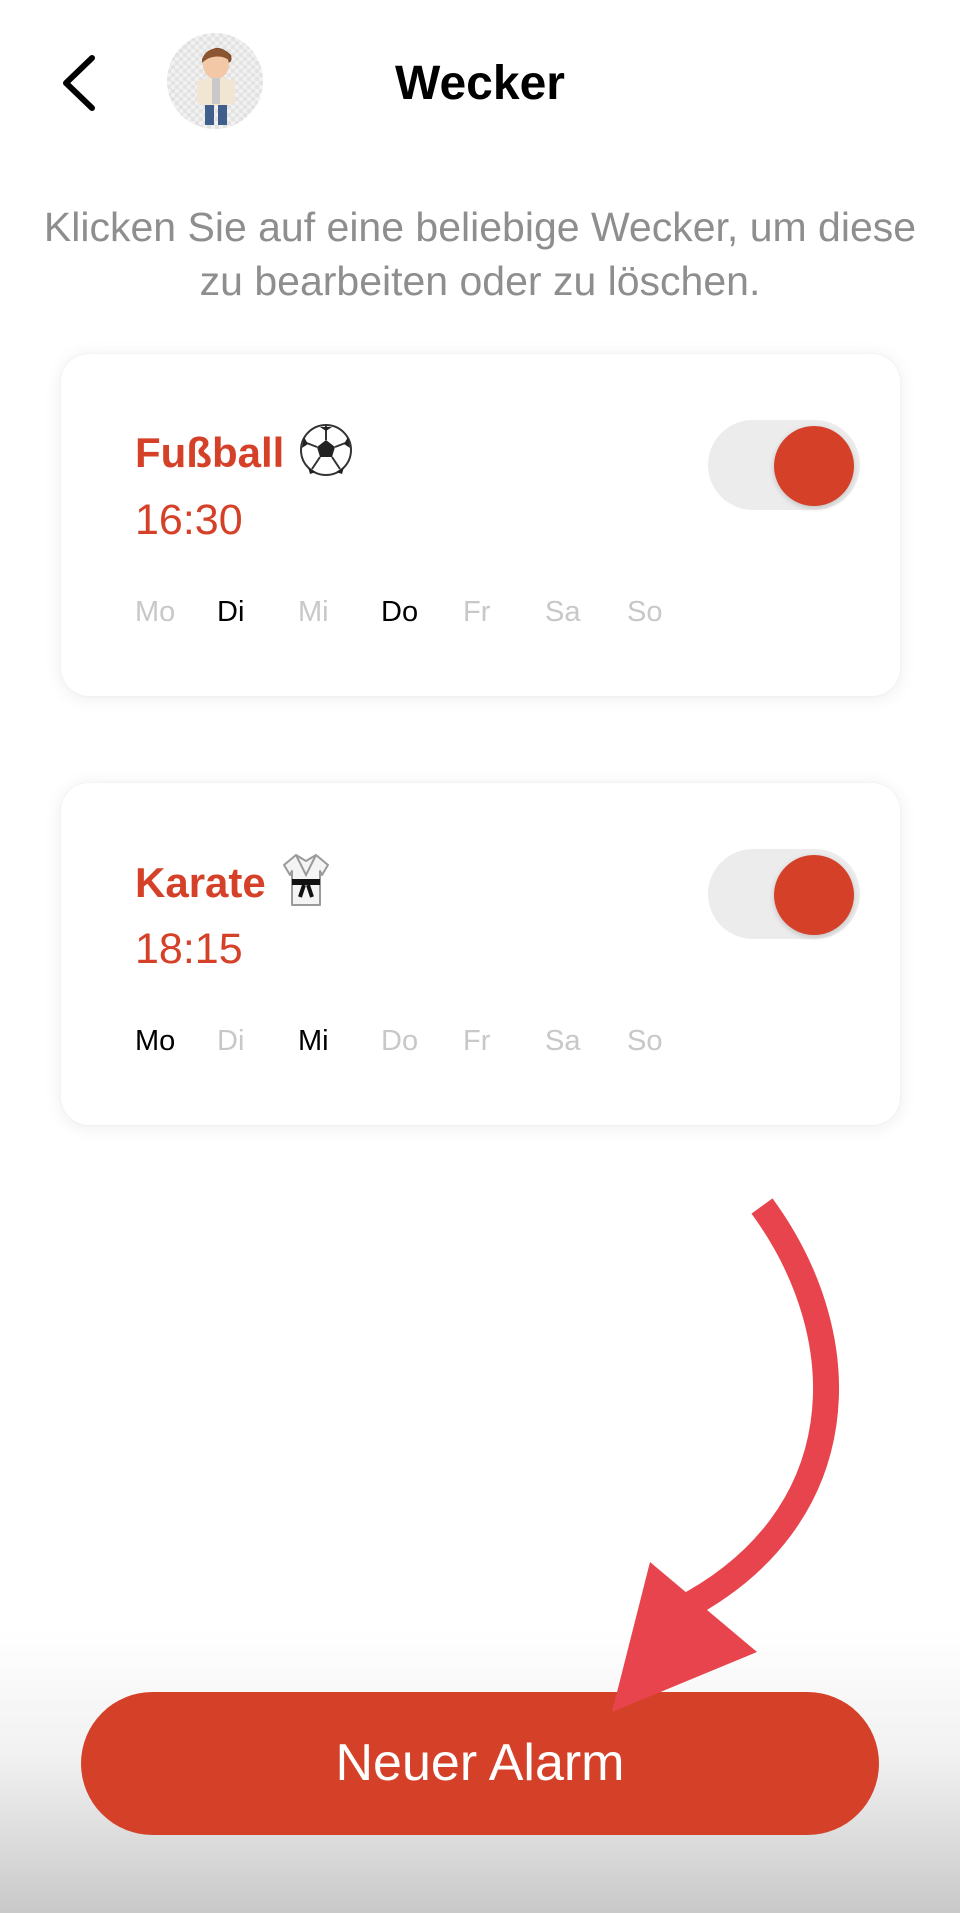 The image size is (960, 1913). Describe the element at coordinates (306, 886) in the screenshot. I see `martial-arts-uniform-icon` at that location.